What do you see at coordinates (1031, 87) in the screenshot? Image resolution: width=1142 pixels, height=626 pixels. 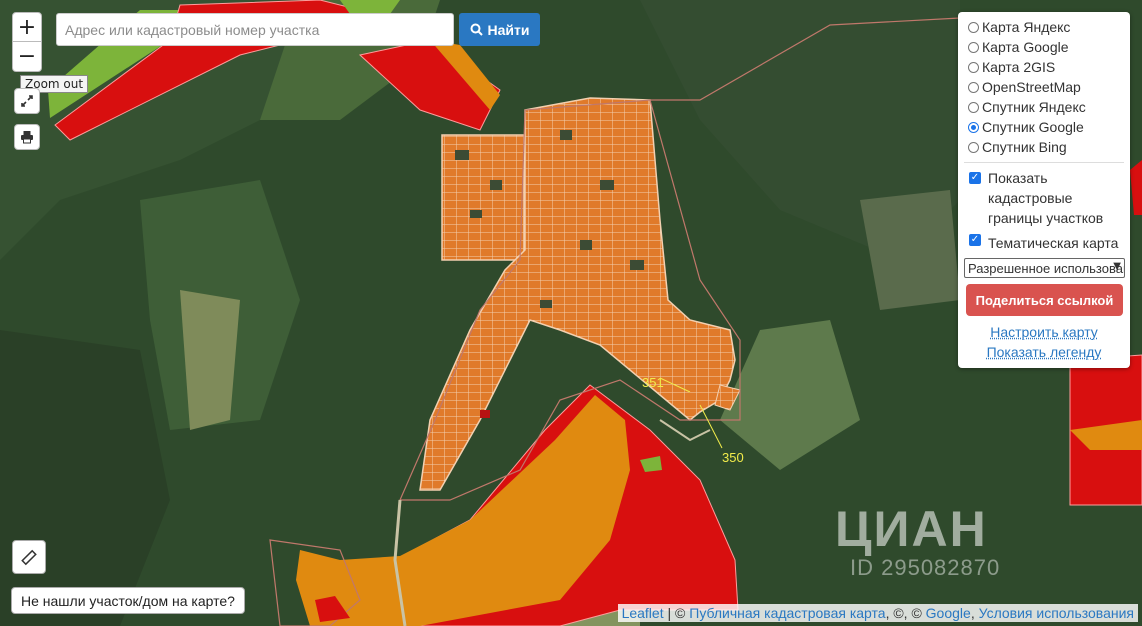 I see `layer-option-label: OpenStreetMap` at bounding box center [1031, 87].